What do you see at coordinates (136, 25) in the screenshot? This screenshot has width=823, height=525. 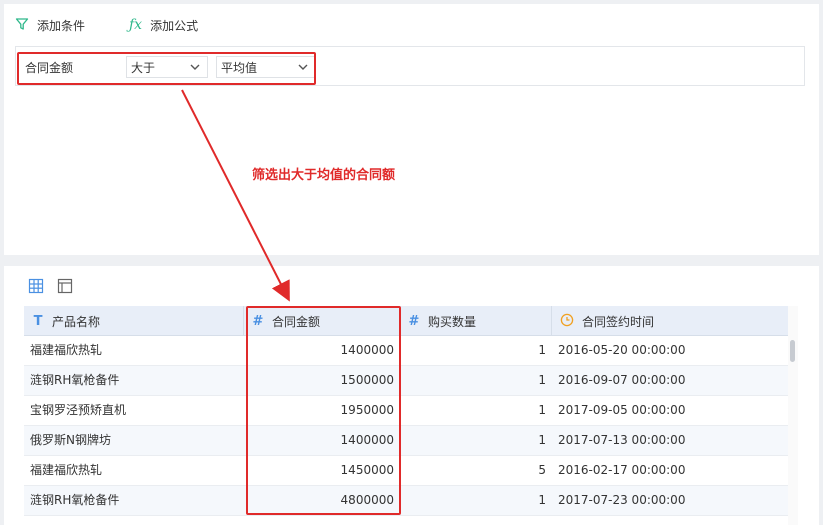 I see `formula-icon: ƒx` at bounding box center [136, 25].